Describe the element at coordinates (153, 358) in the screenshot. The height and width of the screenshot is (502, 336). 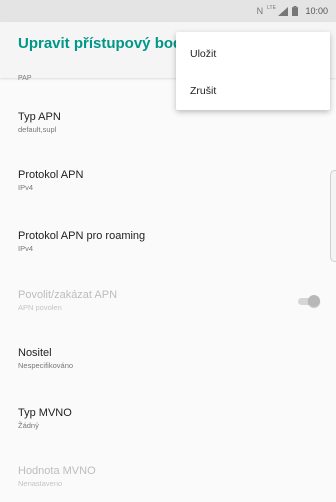
I see `pref-bearer: Nositel Nespecifikováno` at that location.